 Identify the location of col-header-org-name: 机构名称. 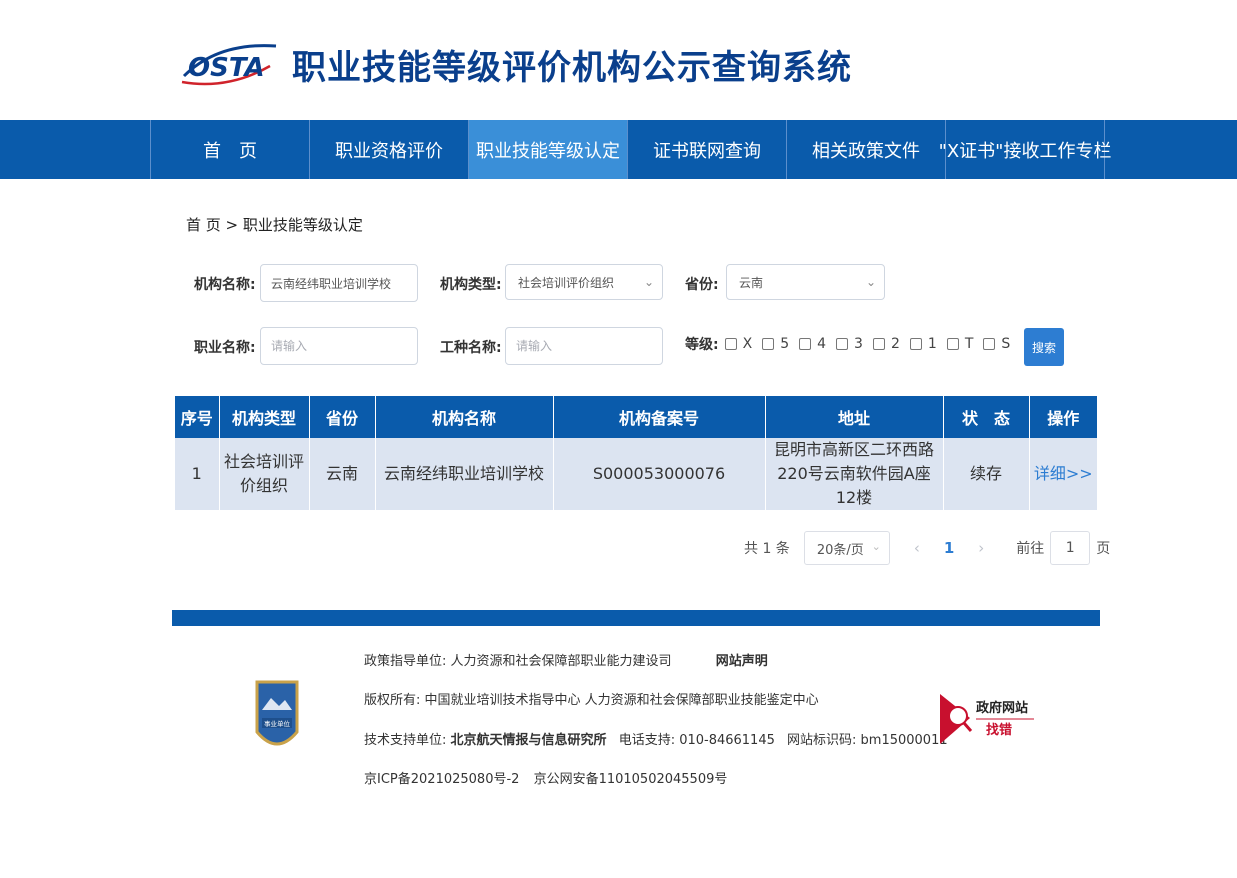
(464, 417).